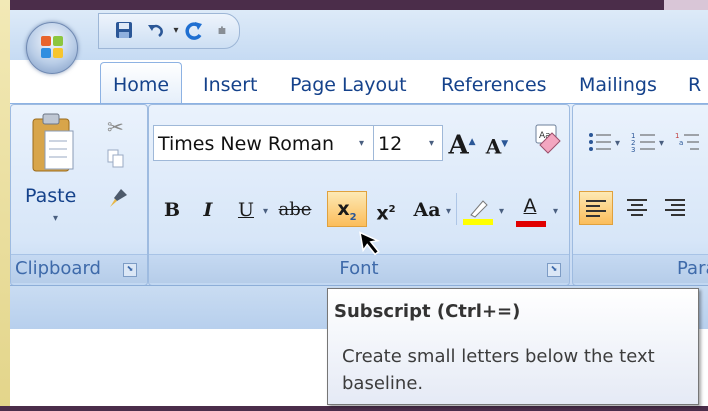 This screenshot has height=411, width=708. Describe the element at coordinates (353, 217) in the screenshot. I see `subscript-small-text: 2` at that location.